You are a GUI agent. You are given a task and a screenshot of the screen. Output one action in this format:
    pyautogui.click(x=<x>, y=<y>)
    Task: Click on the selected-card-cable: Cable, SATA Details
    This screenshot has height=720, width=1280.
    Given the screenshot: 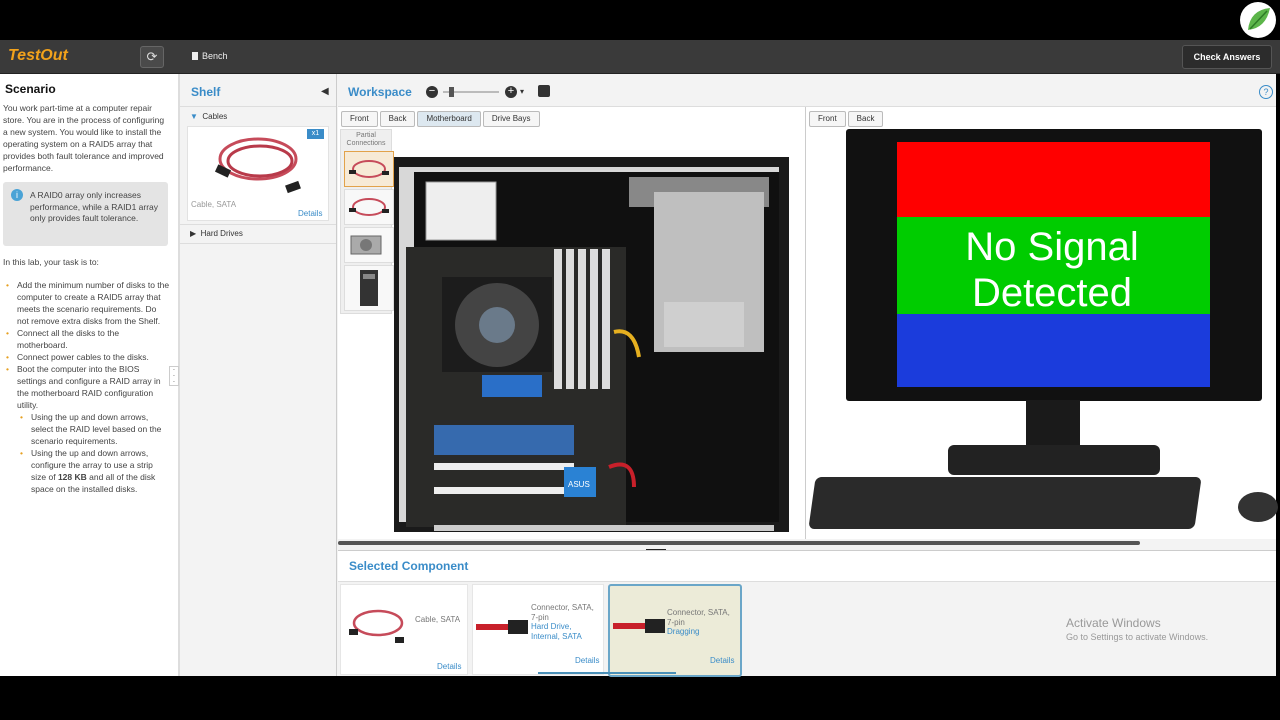 What is the action you would take?
    pyautogui.click(x=404, y=629)
    